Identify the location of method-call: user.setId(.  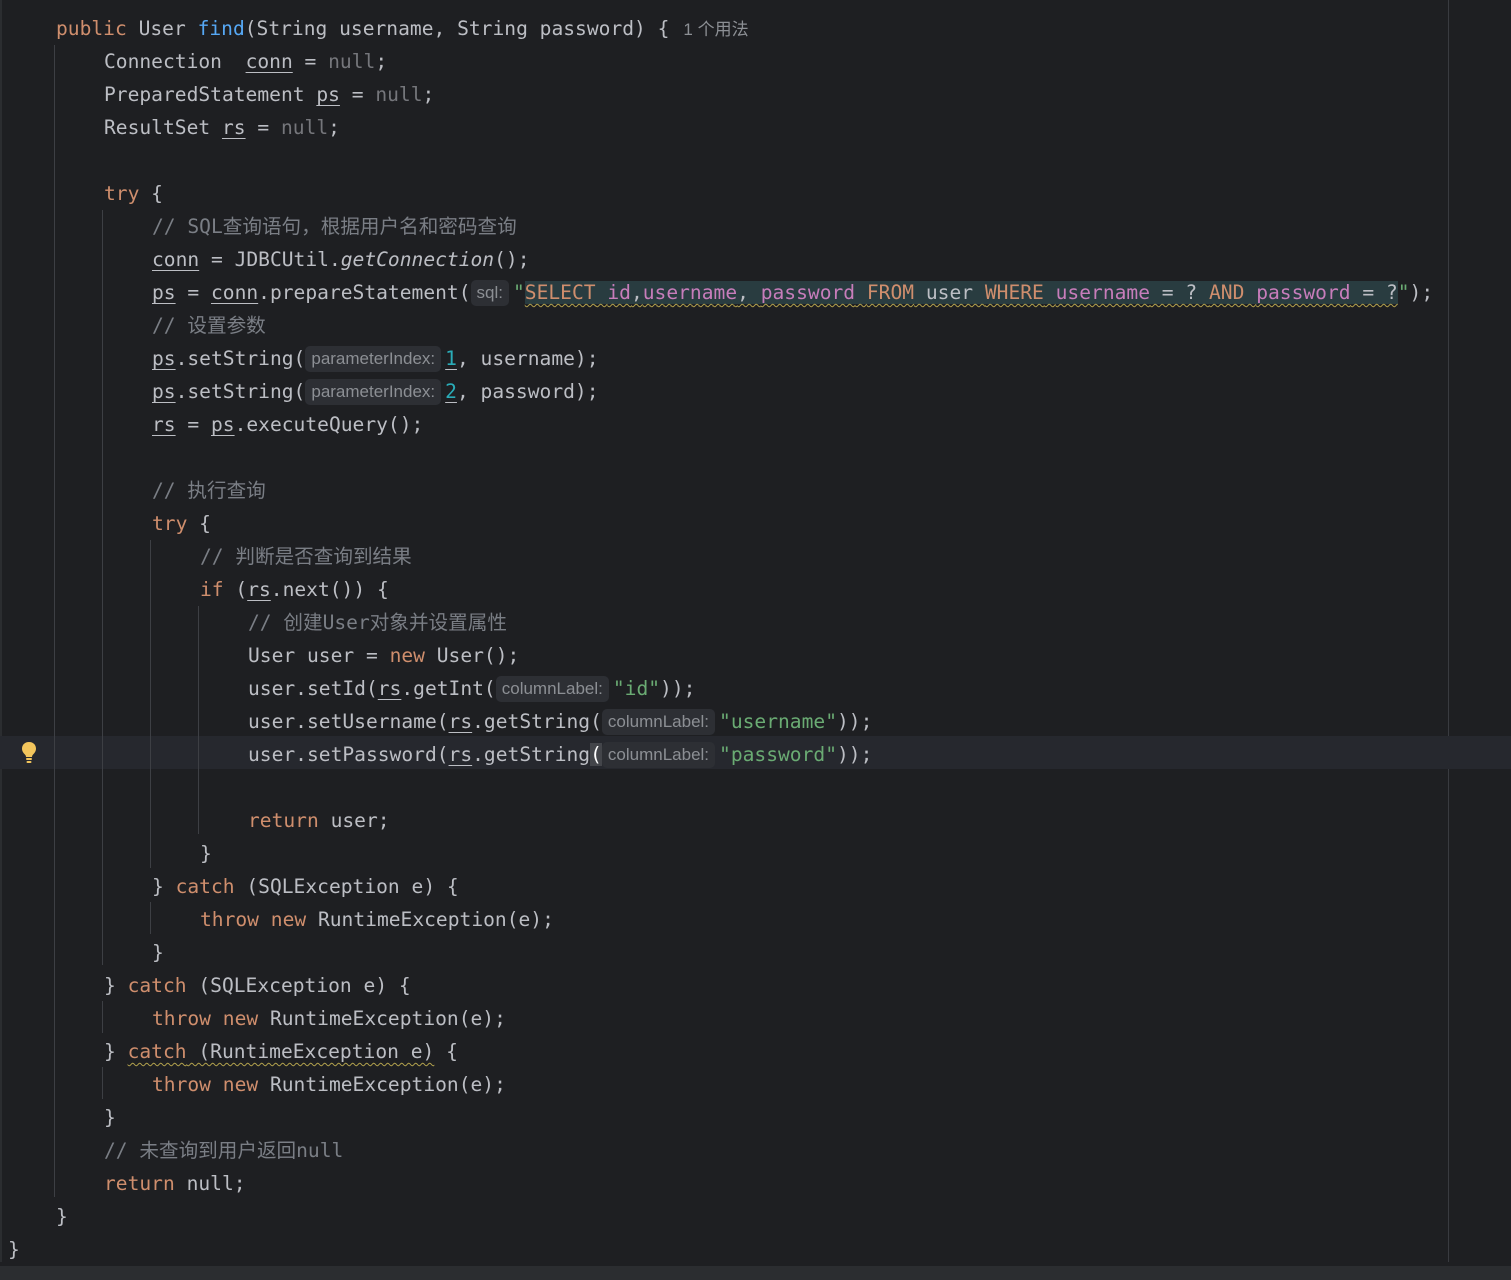
(313, 688).